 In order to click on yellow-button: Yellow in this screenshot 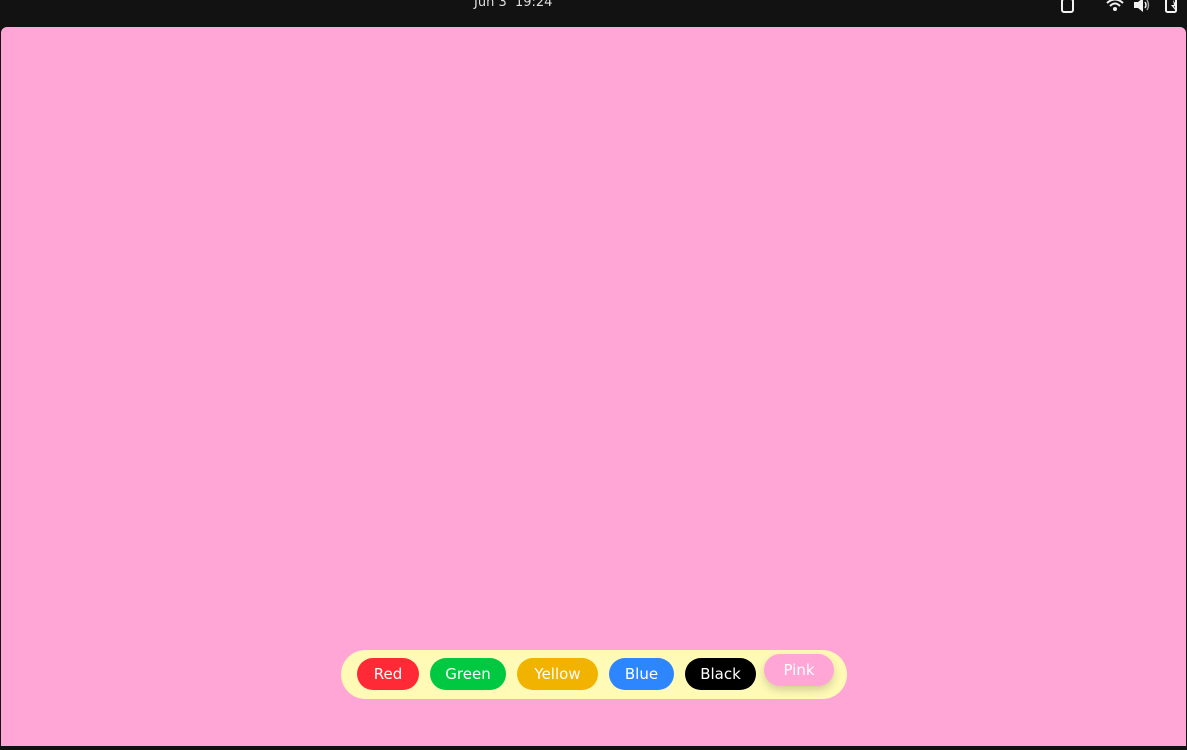, I will do `click(557, 674)`.